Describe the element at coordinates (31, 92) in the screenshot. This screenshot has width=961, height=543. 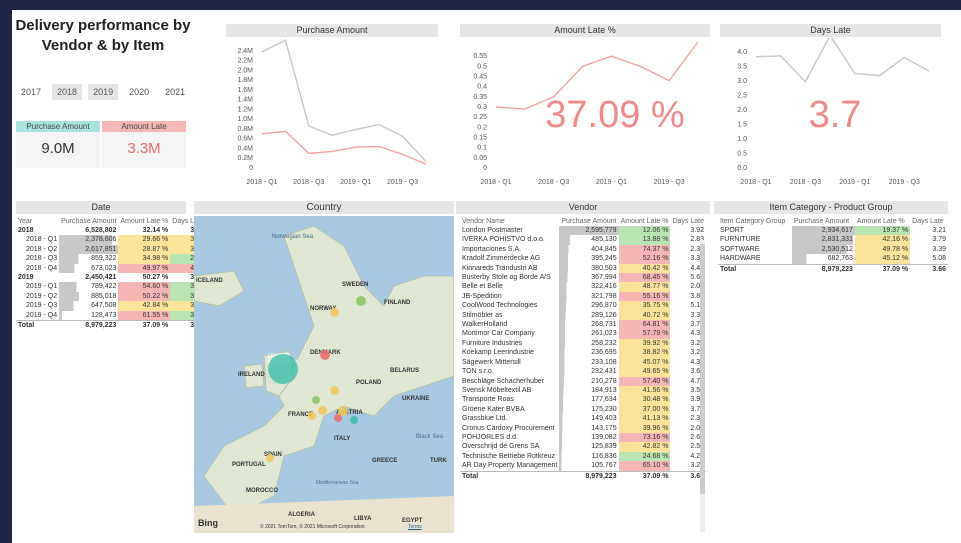
I see `year-2017: 2017` at that location.